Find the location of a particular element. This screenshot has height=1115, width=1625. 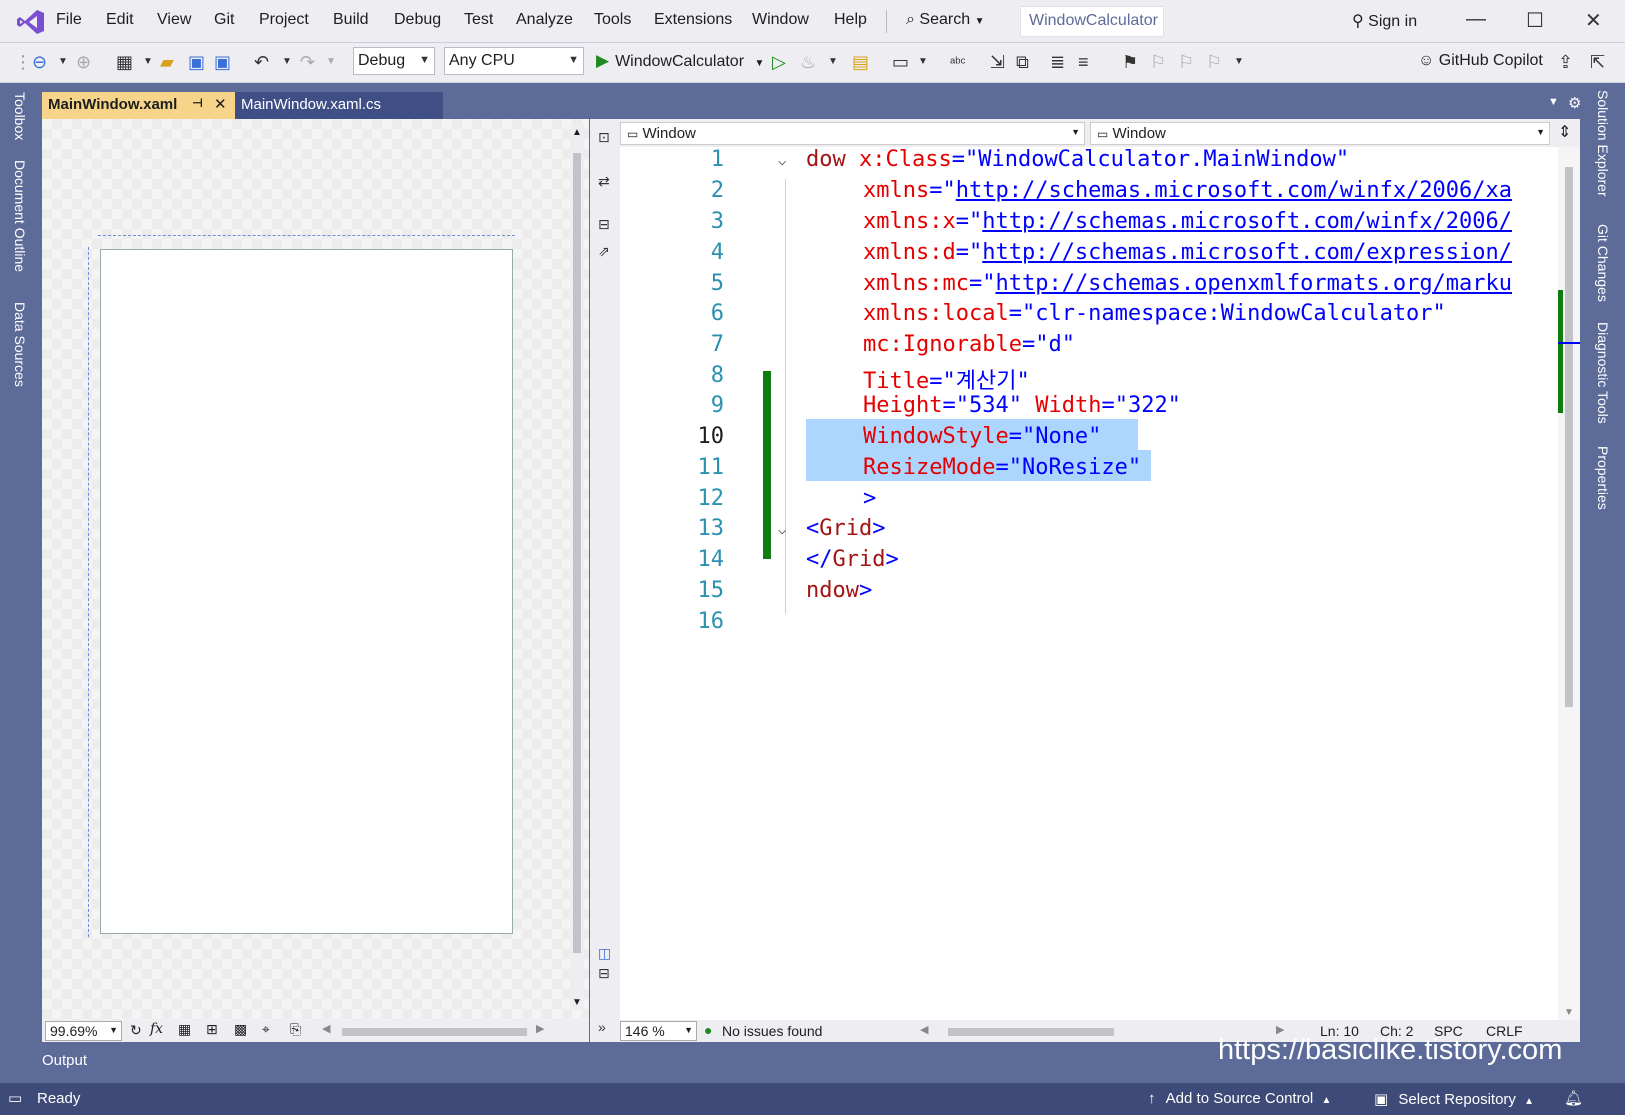

effects-icon: fx is located at coordinates (156, 1029).